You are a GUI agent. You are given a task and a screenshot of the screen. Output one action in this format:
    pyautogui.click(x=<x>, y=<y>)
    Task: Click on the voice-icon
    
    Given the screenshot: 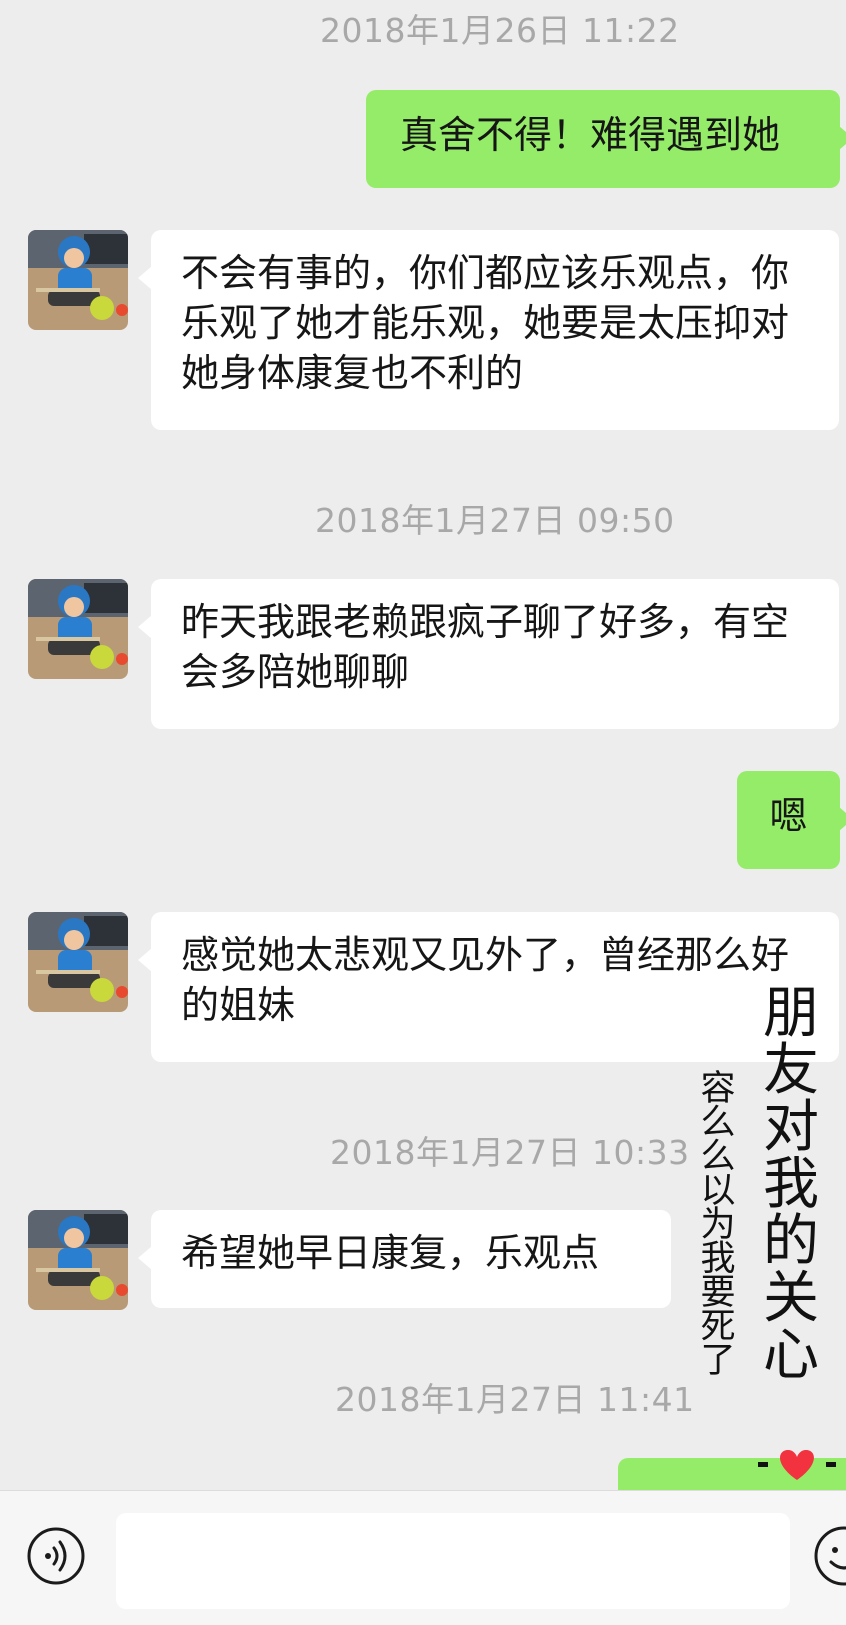 What is the action you would take?
    pyautogui.click(x=56, y=1556)
    